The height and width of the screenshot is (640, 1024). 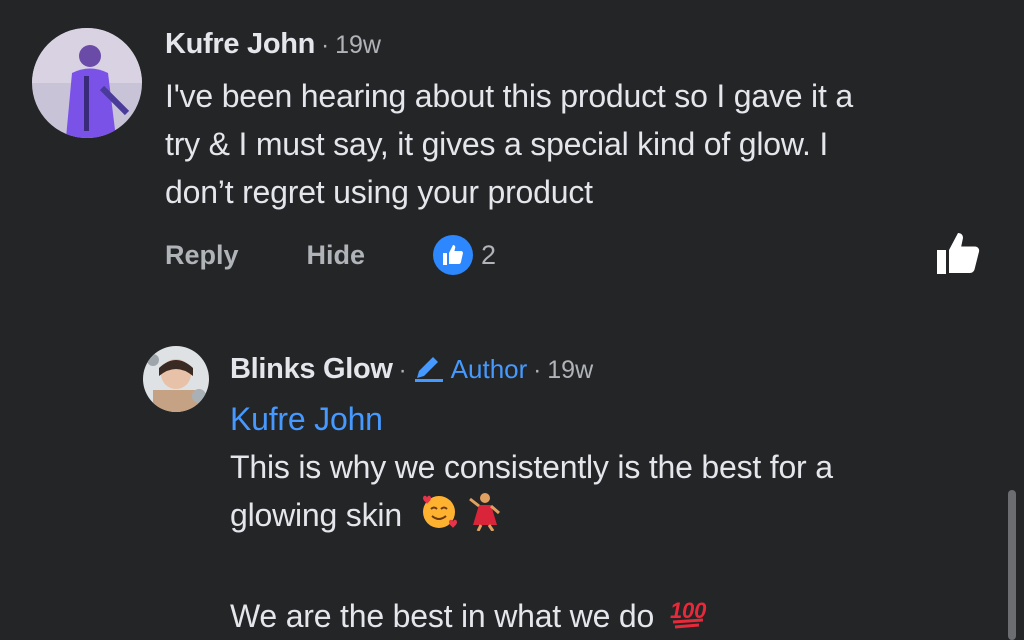 What do you see at coordinates (488, 255) in the screenshot?
I see `like-count: 2` at bounding box center [488, 255].